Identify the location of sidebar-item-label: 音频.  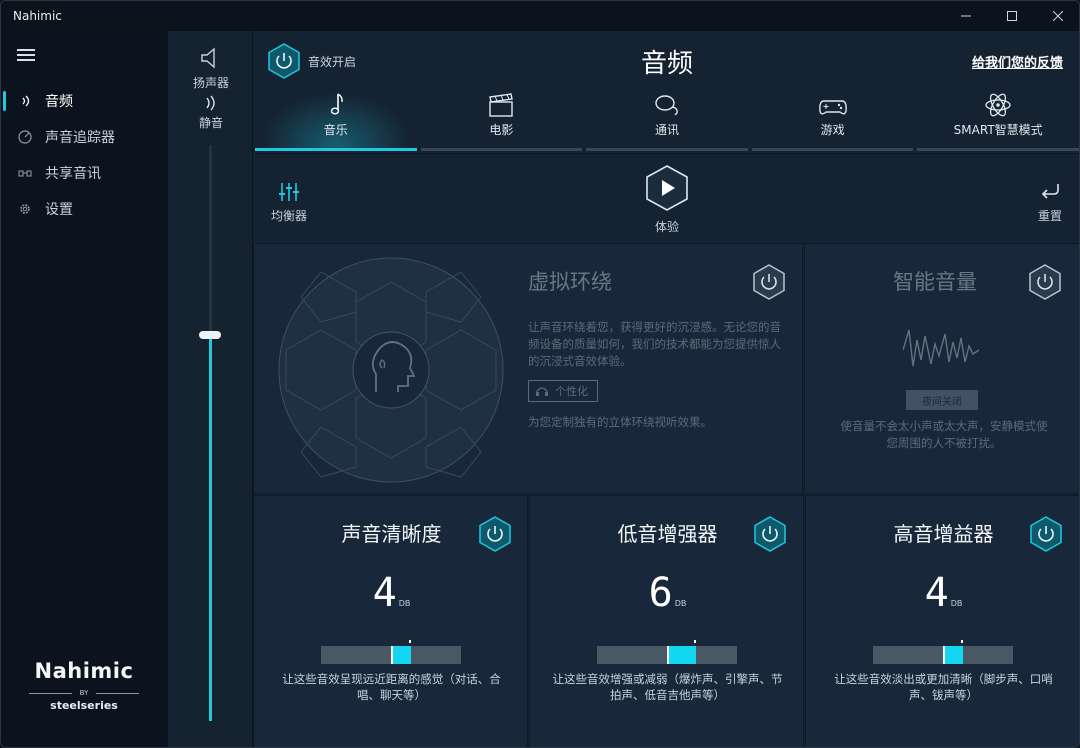
(59, 102).